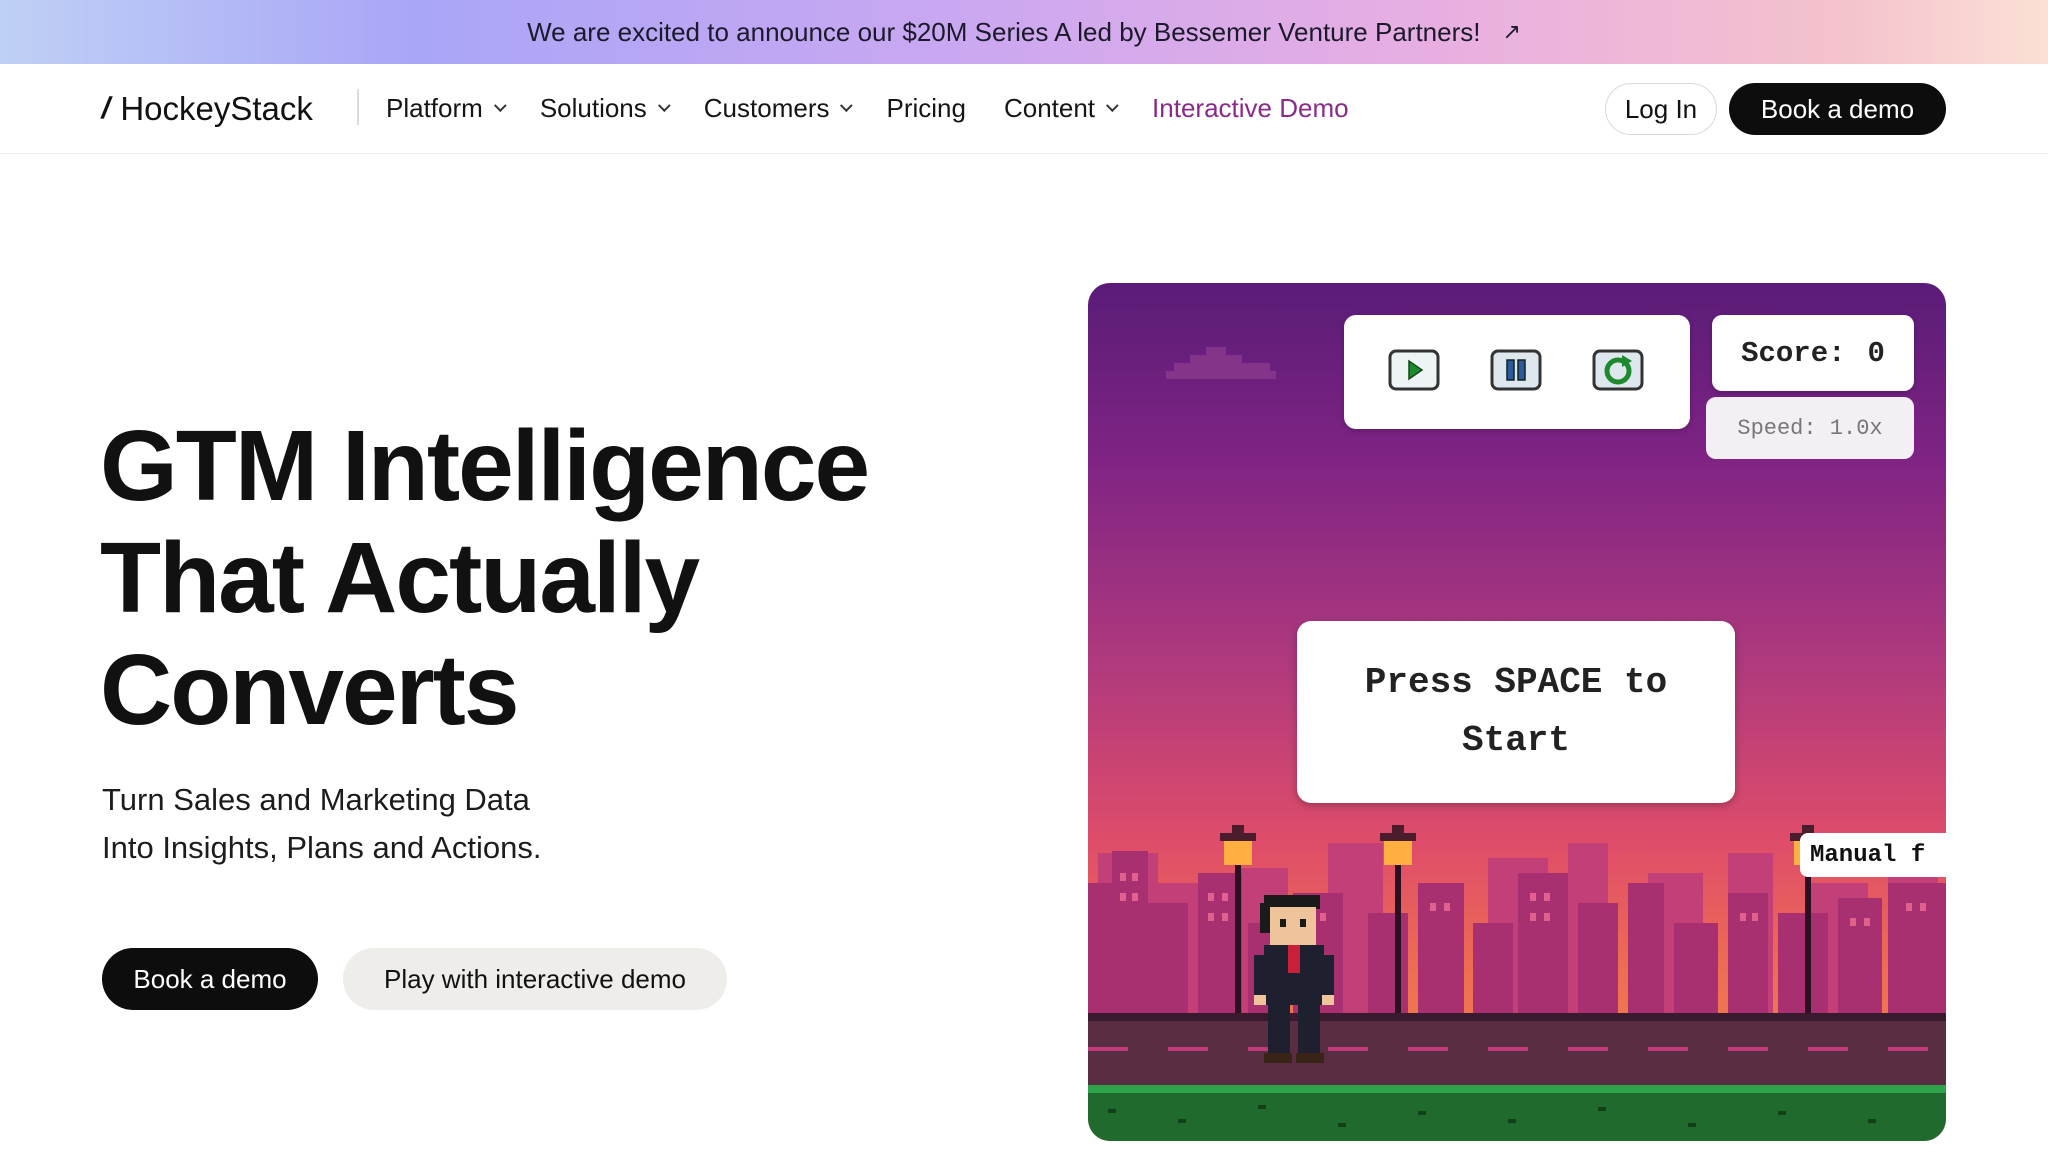 This screenshot has width=2048, height=1152. I want to click on hockeystick-logo-icon: /, so click(106, 108).